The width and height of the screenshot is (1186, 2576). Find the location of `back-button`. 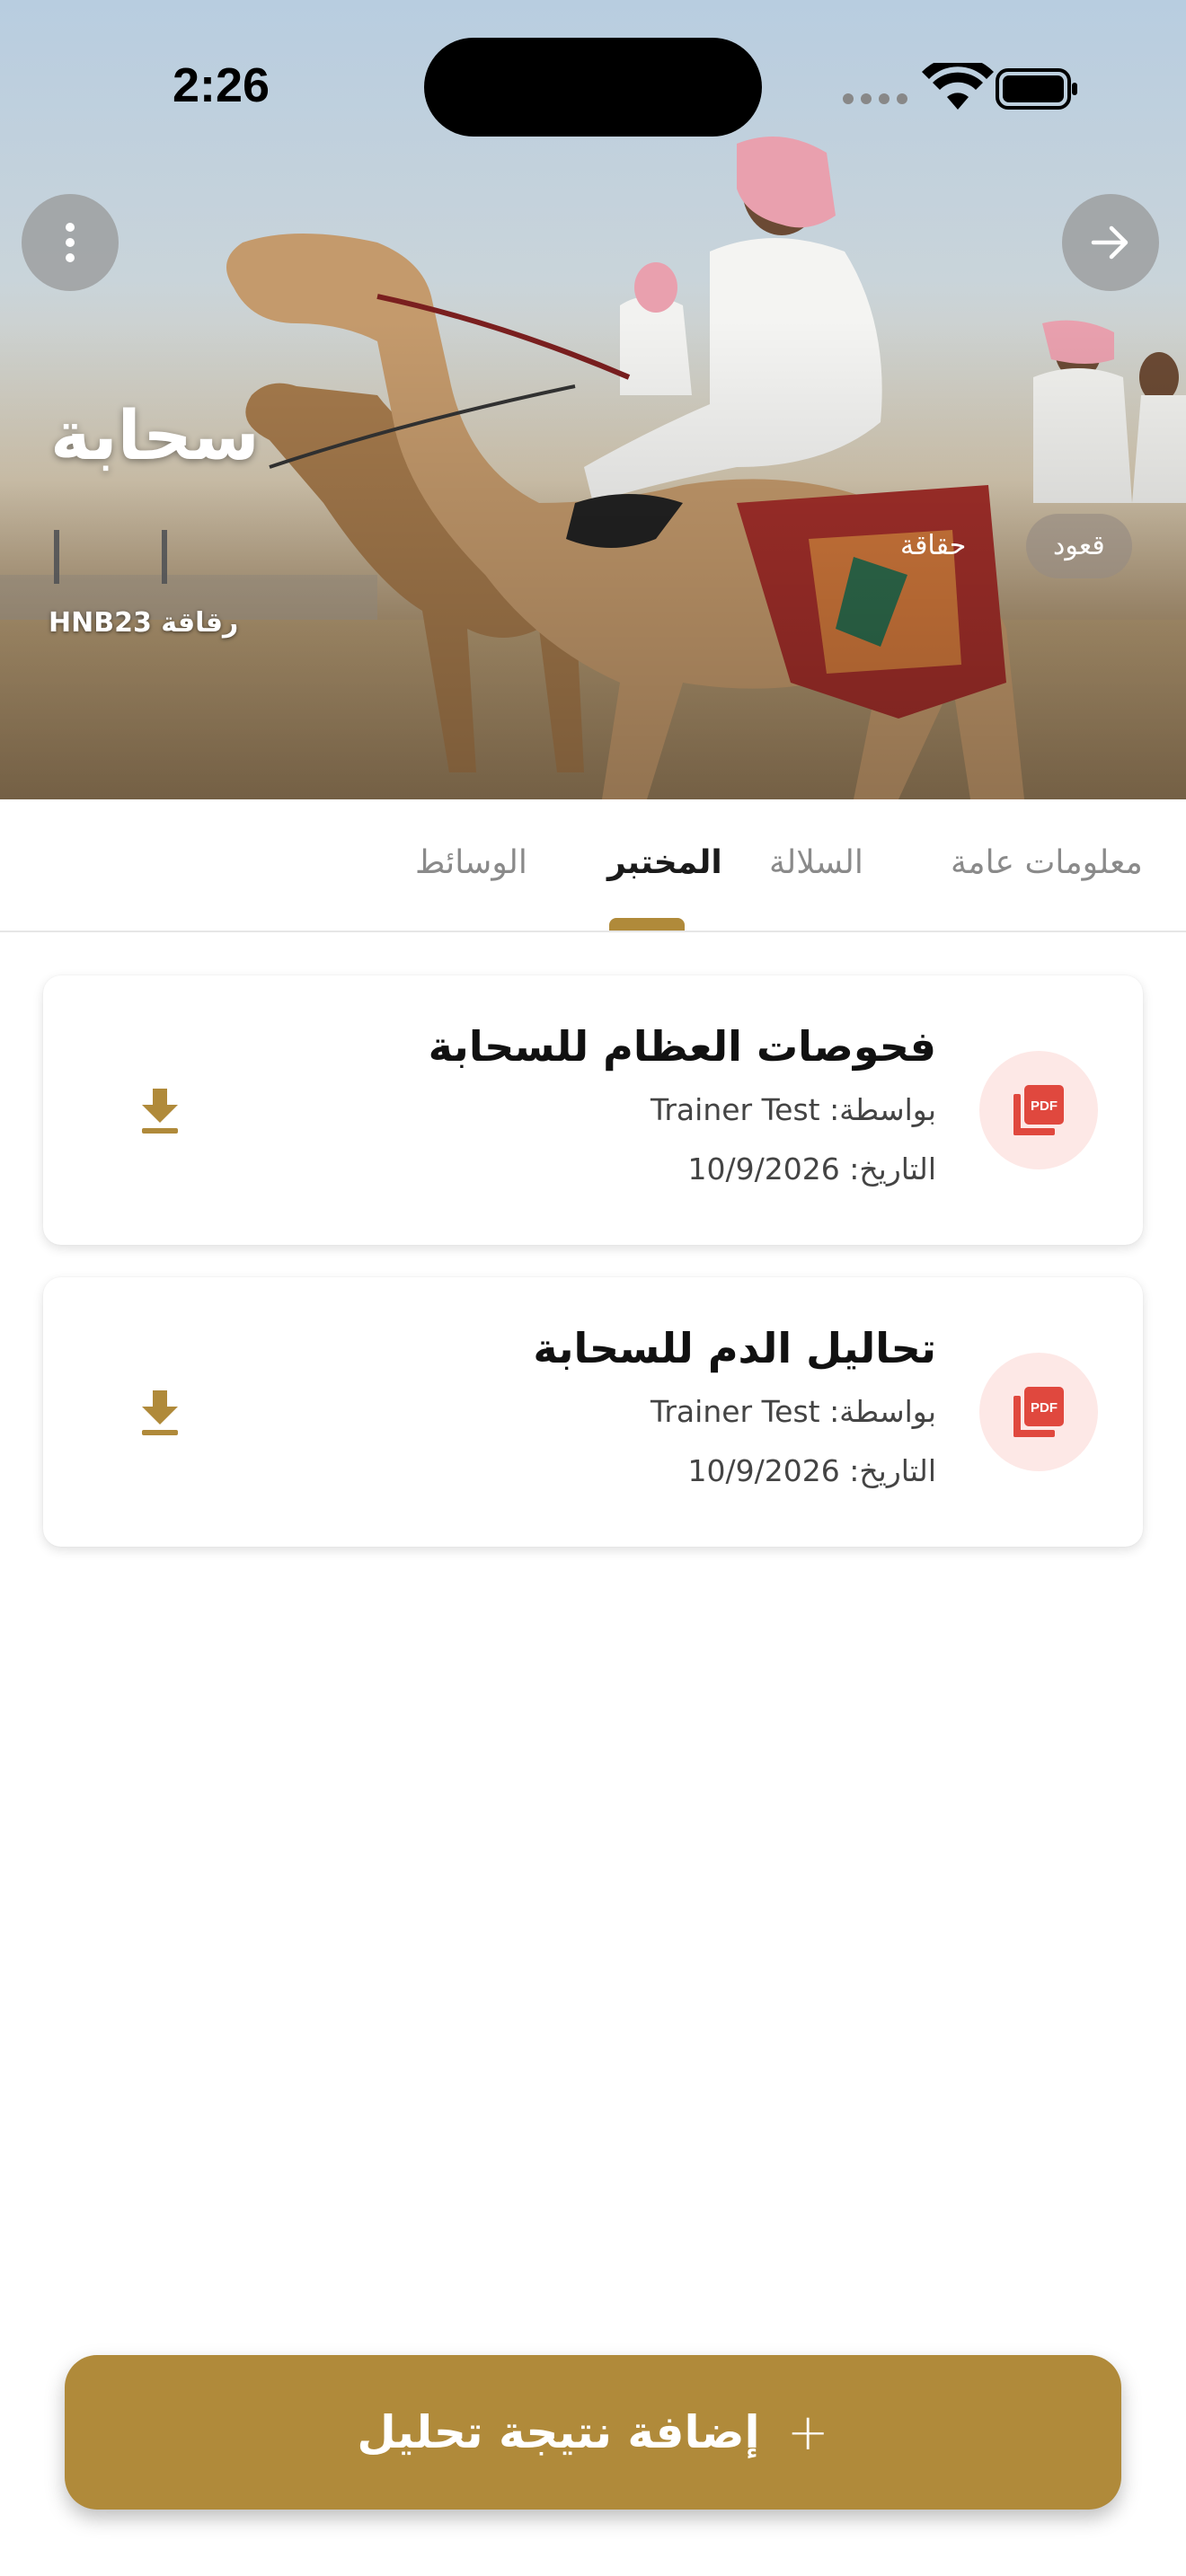

back-button is located at coordinates (1110, 242).